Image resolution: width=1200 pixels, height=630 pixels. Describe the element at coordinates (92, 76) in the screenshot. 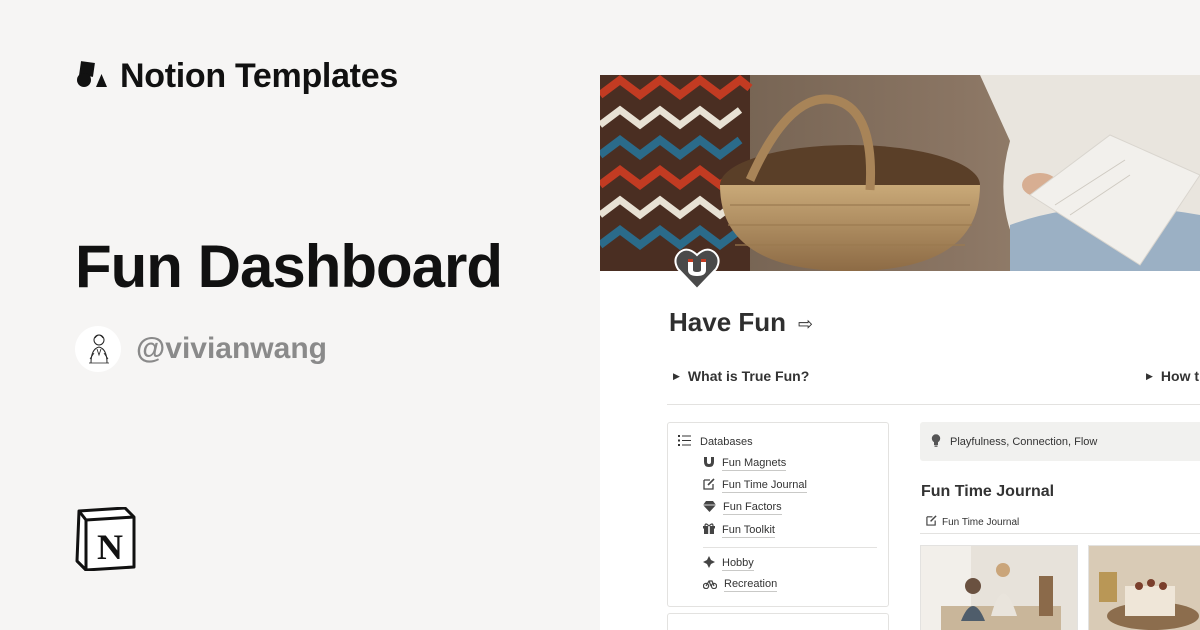

I see `shapes-icon` at that location.